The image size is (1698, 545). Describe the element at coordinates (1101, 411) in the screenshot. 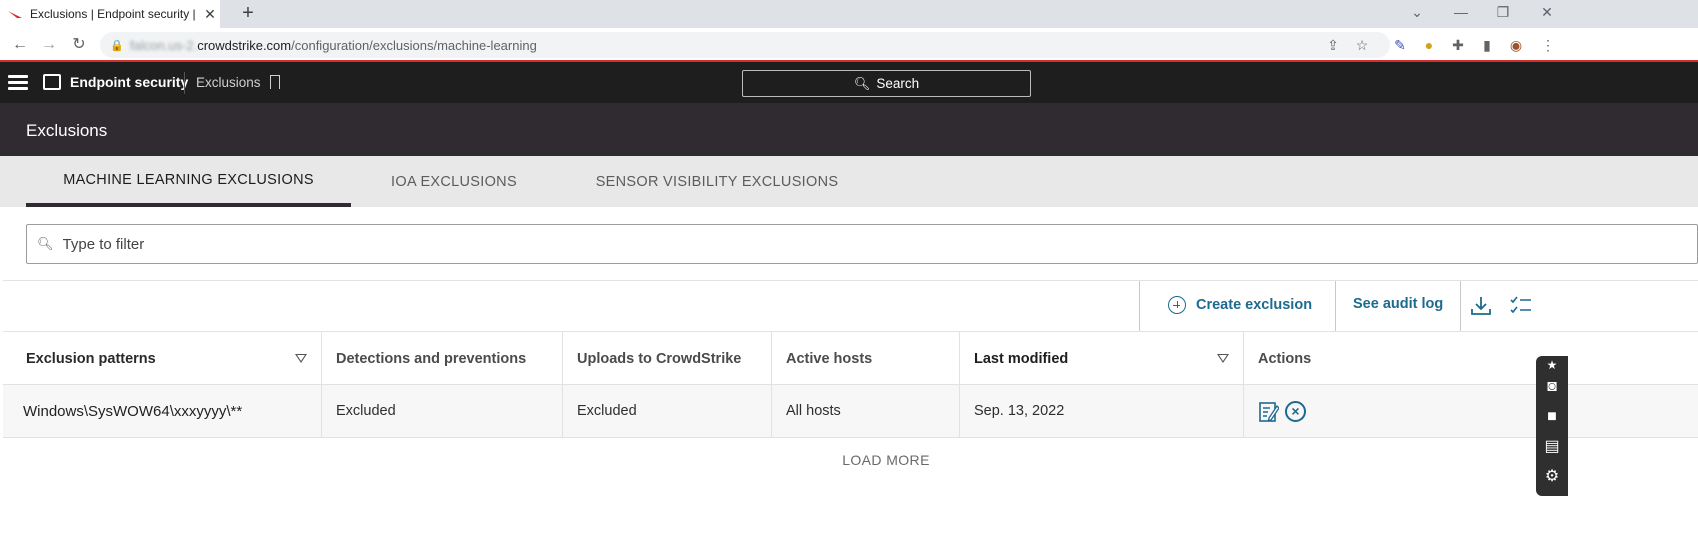

I see `cell-modified: Sep. 13, 2022` at that location.